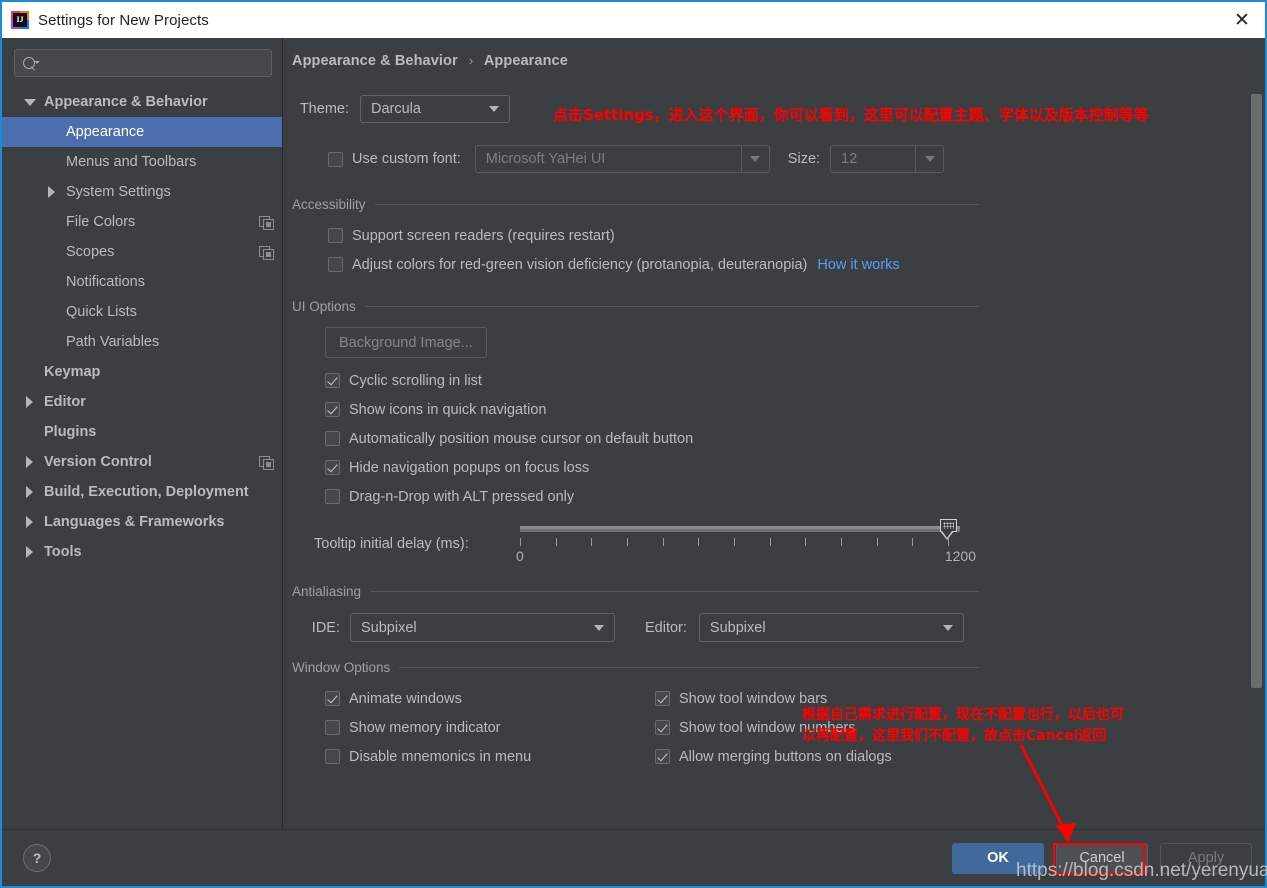 The image size is (1267, 888). I want to click on option-label: Disable mnemonics in menu, so click(440, 756).